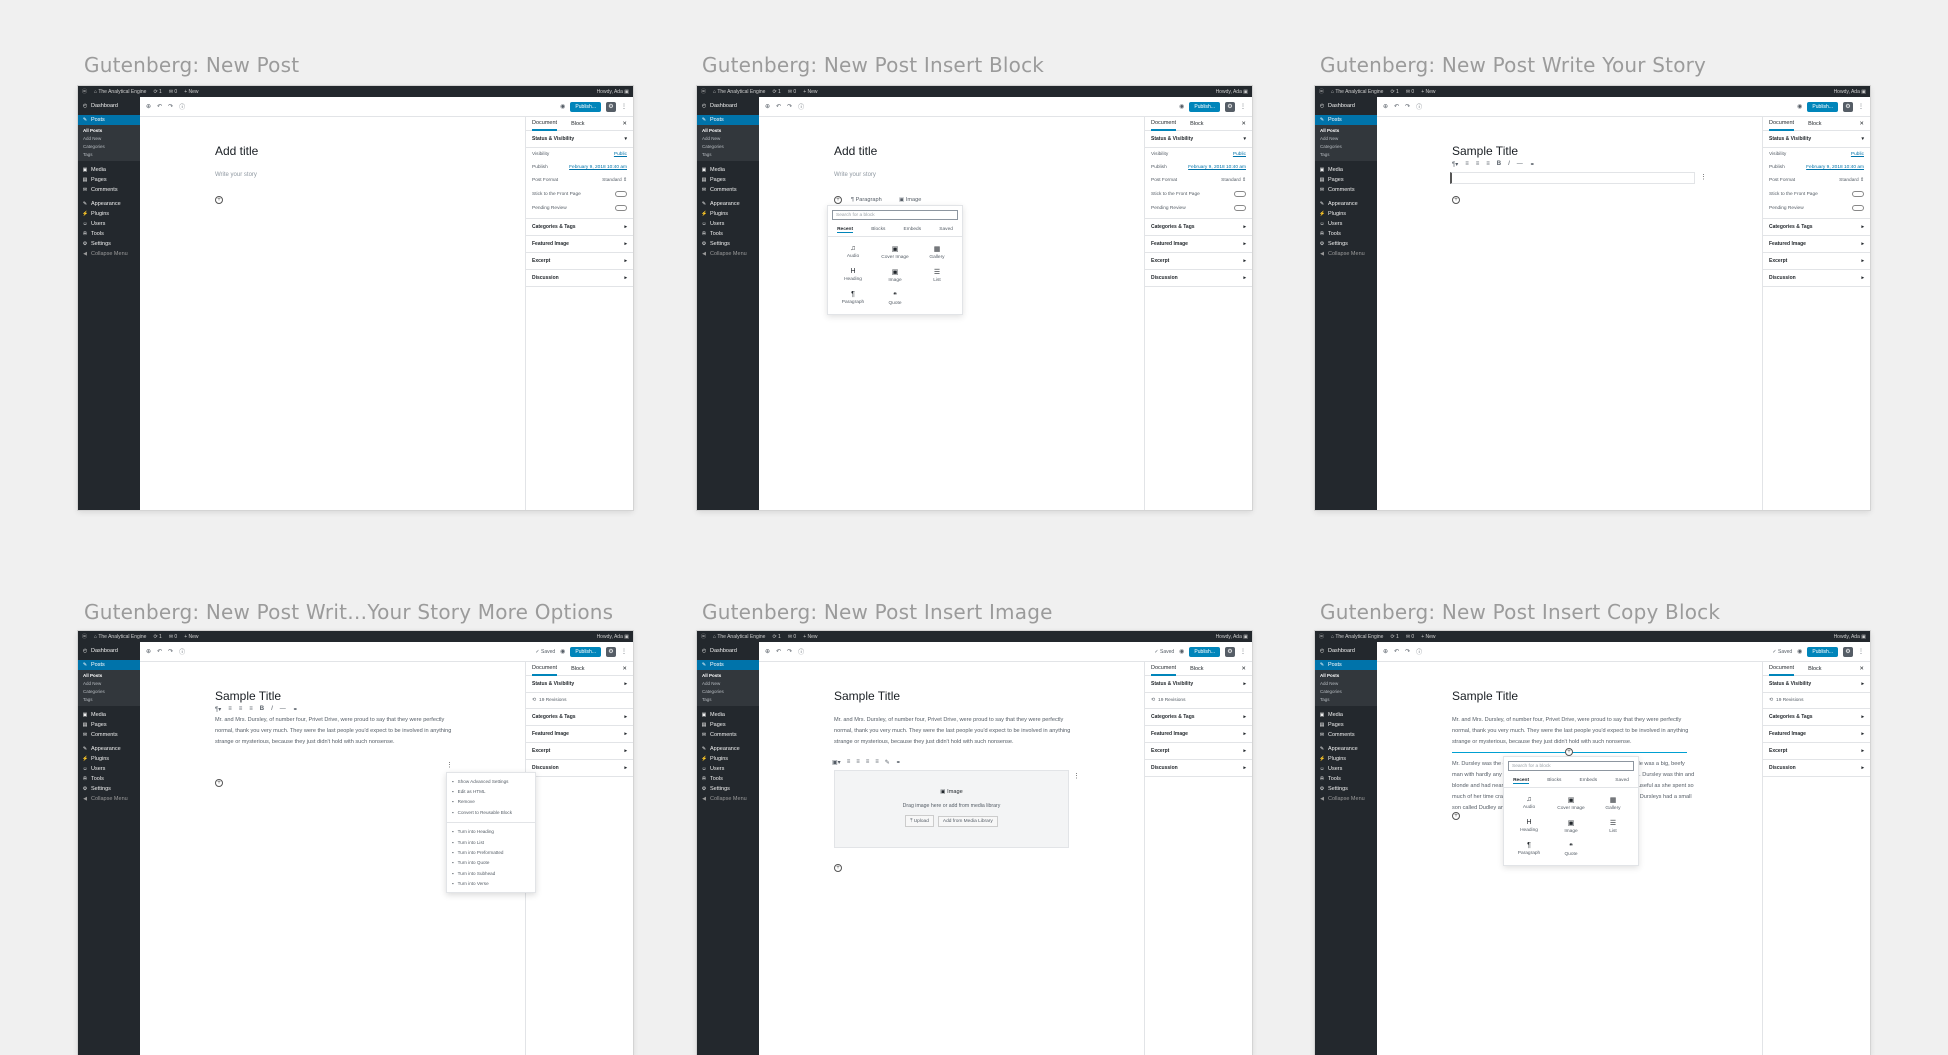 The image size is (1948, 1055). Describe the element at coordinates (598, 167) in the screenshot. I see `publish-date: February 9, 2018 10:40 am` at that location.